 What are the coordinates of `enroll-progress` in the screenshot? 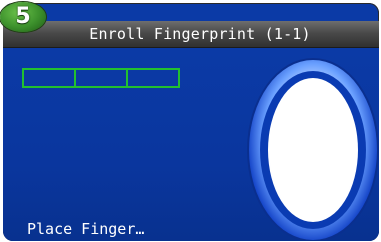 It's located at (101, 78).